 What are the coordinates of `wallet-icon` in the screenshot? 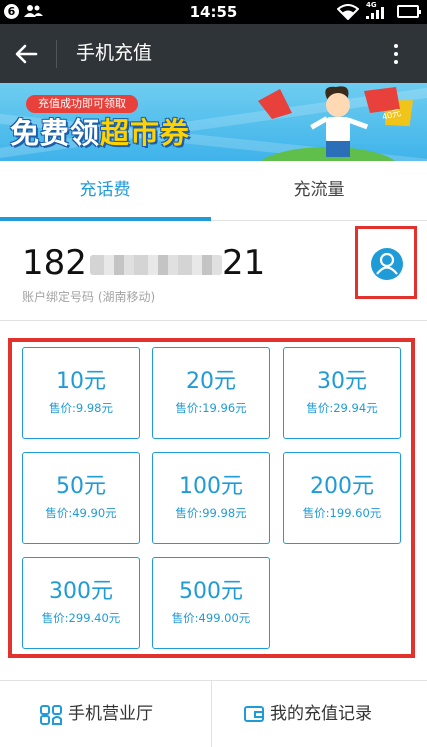 It's located at (254, 714).